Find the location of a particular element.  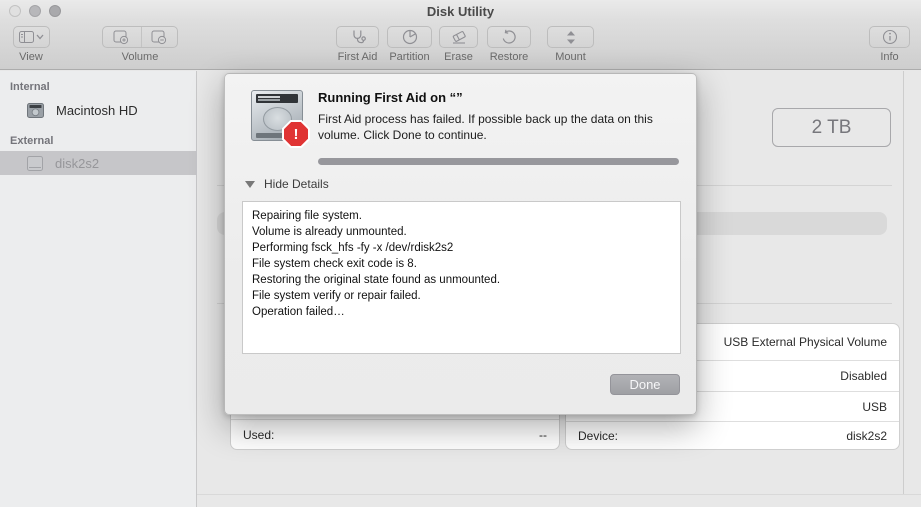

info-icon is located at coordinates (889, 37).